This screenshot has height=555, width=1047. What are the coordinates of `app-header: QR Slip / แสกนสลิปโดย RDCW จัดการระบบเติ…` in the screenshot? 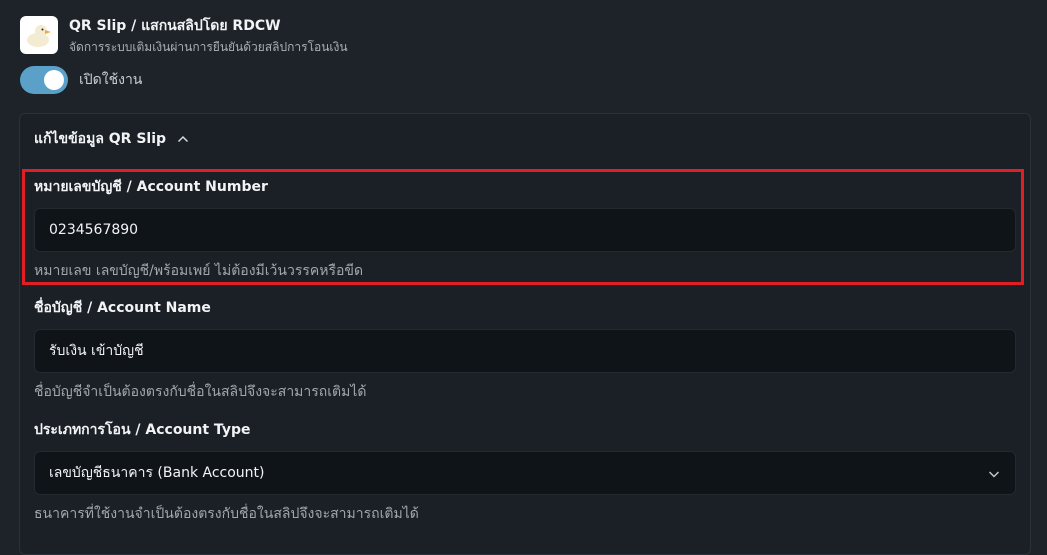 It's located at (184, 35).